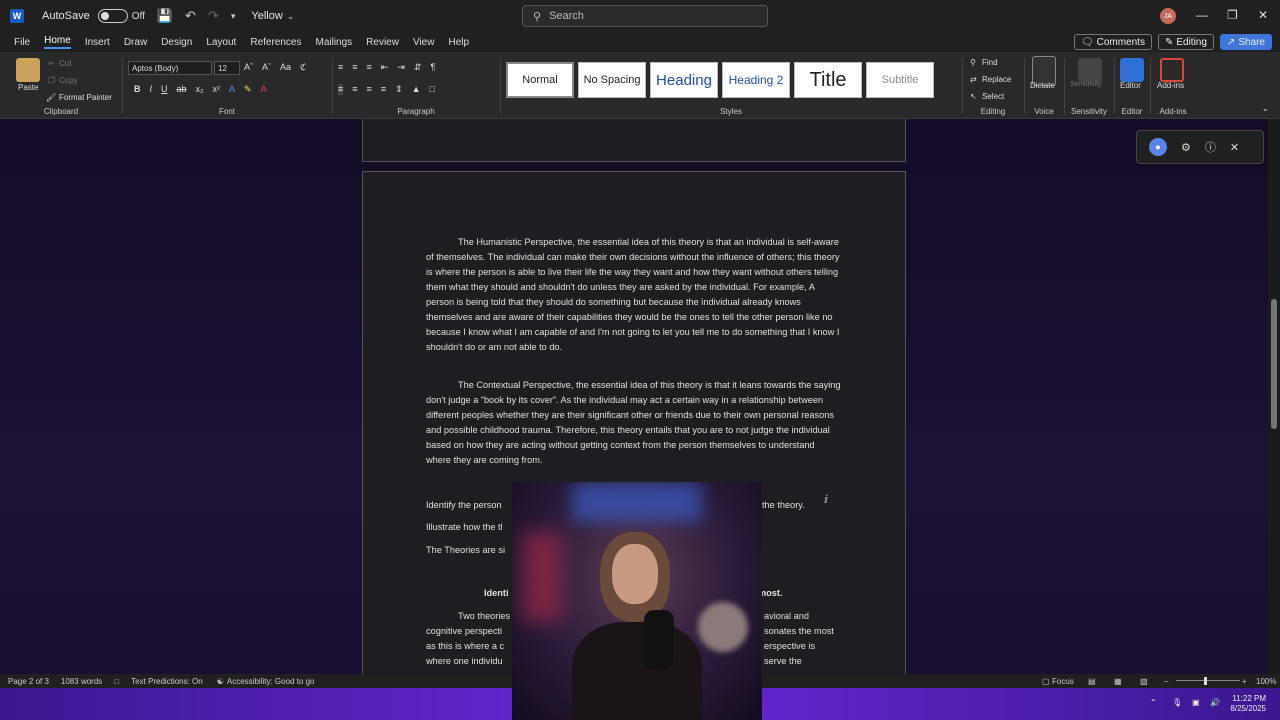 This screenshot has width=1280, height=720. Describe the element at coordinates (112, 16) in the screenshot. I see `autosave-toggle` at that location.